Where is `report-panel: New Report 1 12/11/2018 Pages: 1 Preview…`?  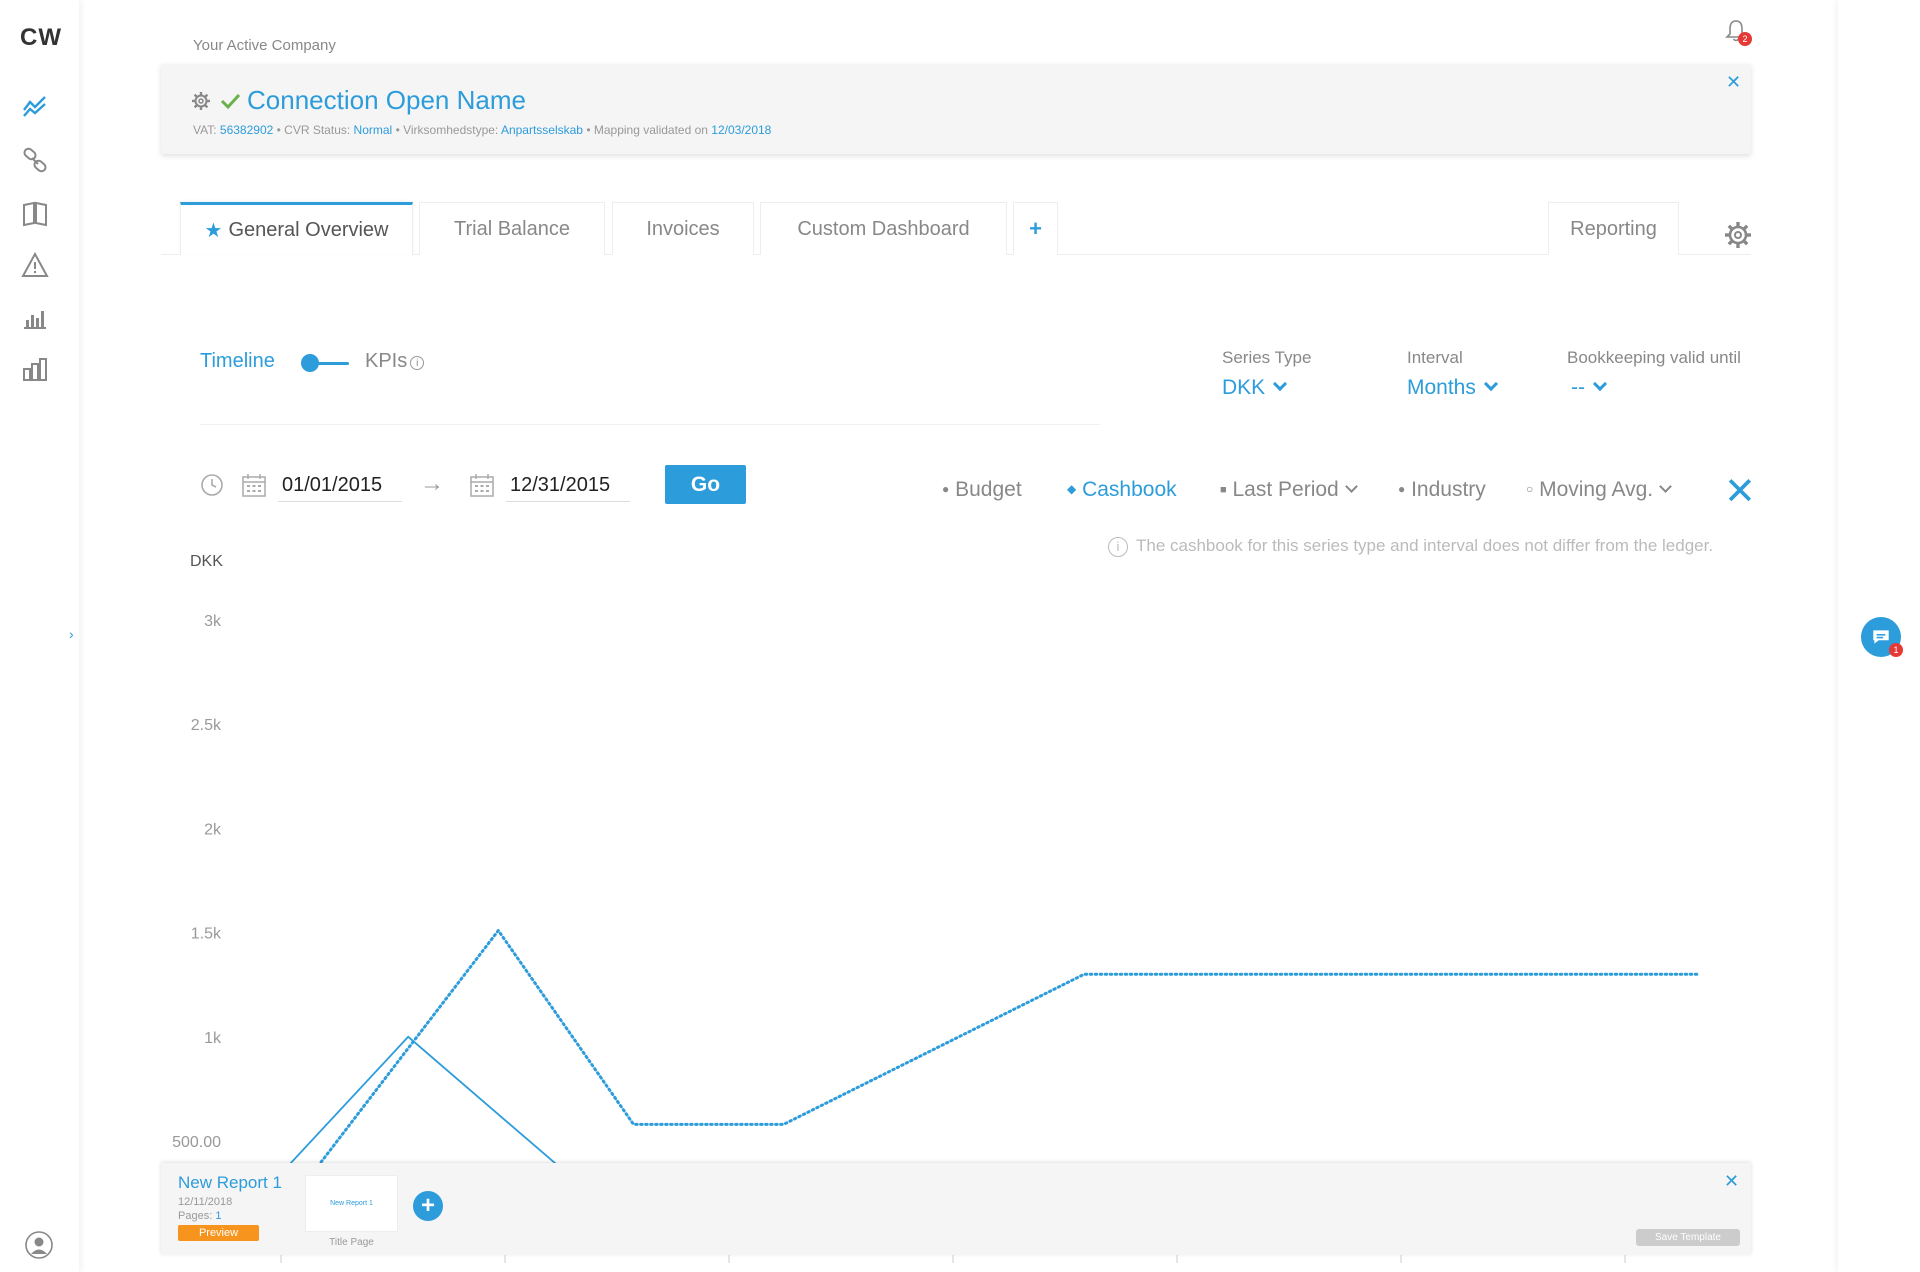
report-panel: New Report 1 12/11/2018 Pages: 1 Preview… is located at coordinates (956, 1209).